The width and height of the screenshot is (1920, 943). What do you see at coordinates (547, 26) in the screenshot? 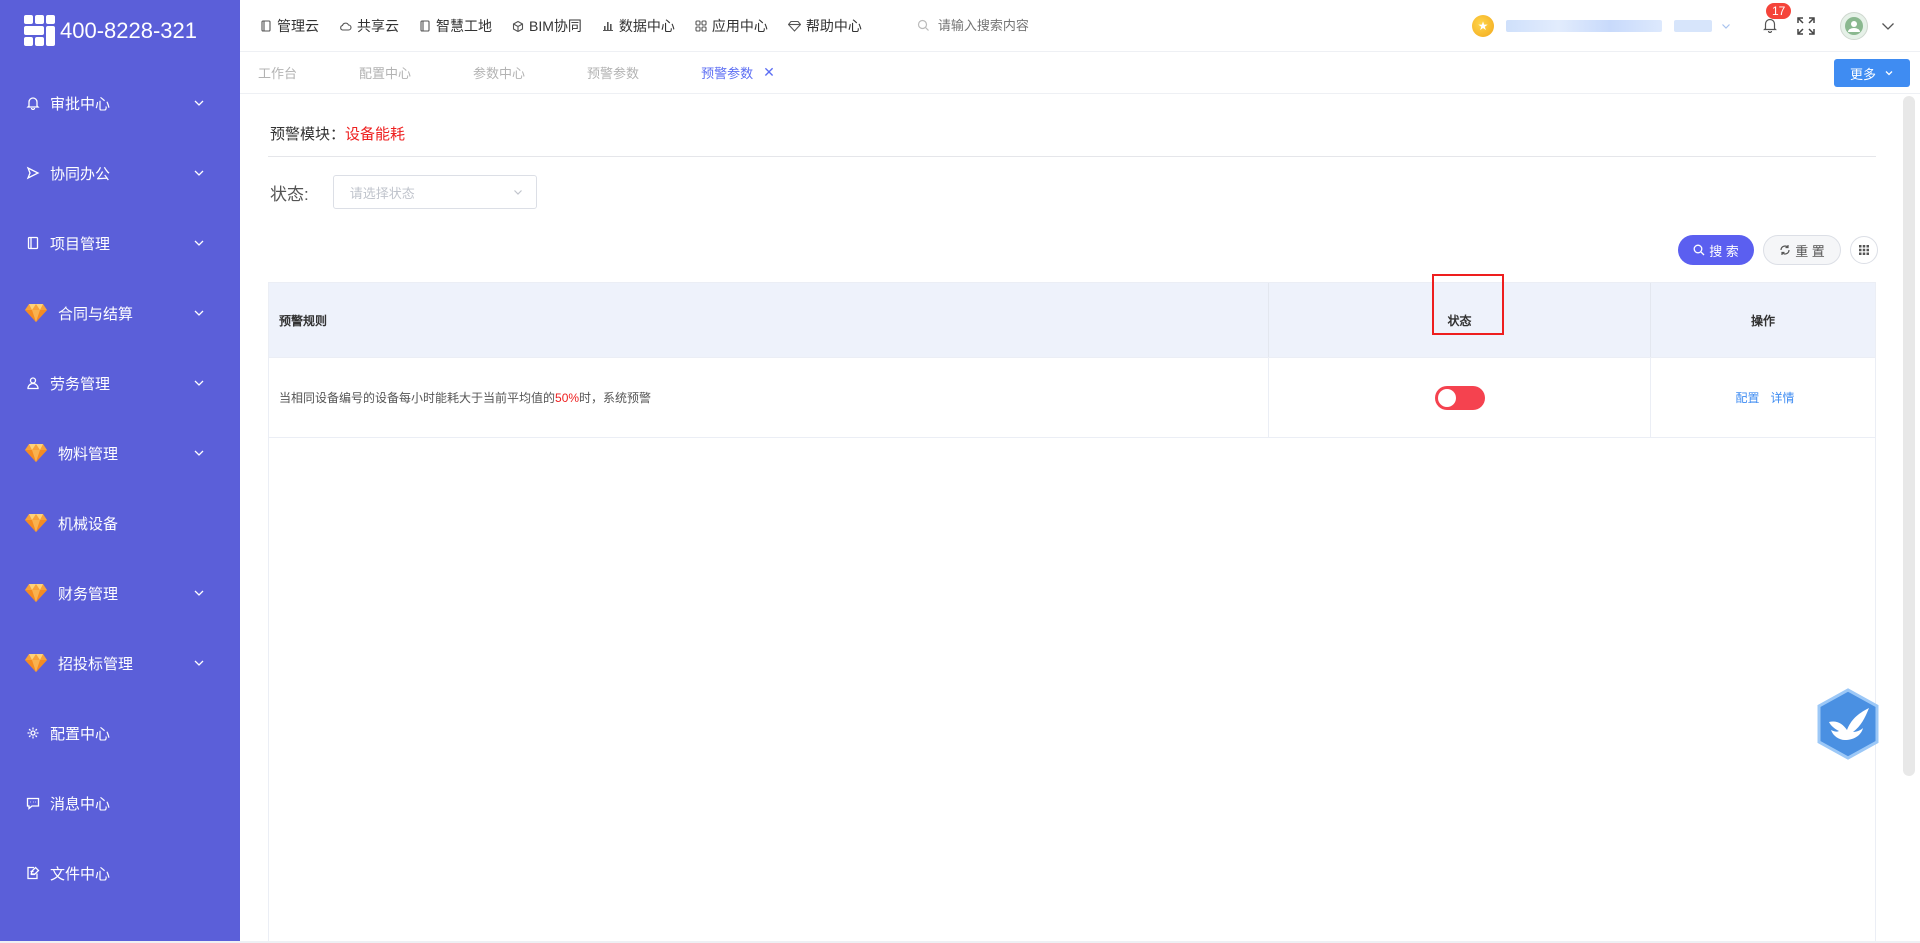
I see `topnav-bim: BIM协同` at bounding box center [547, 26].